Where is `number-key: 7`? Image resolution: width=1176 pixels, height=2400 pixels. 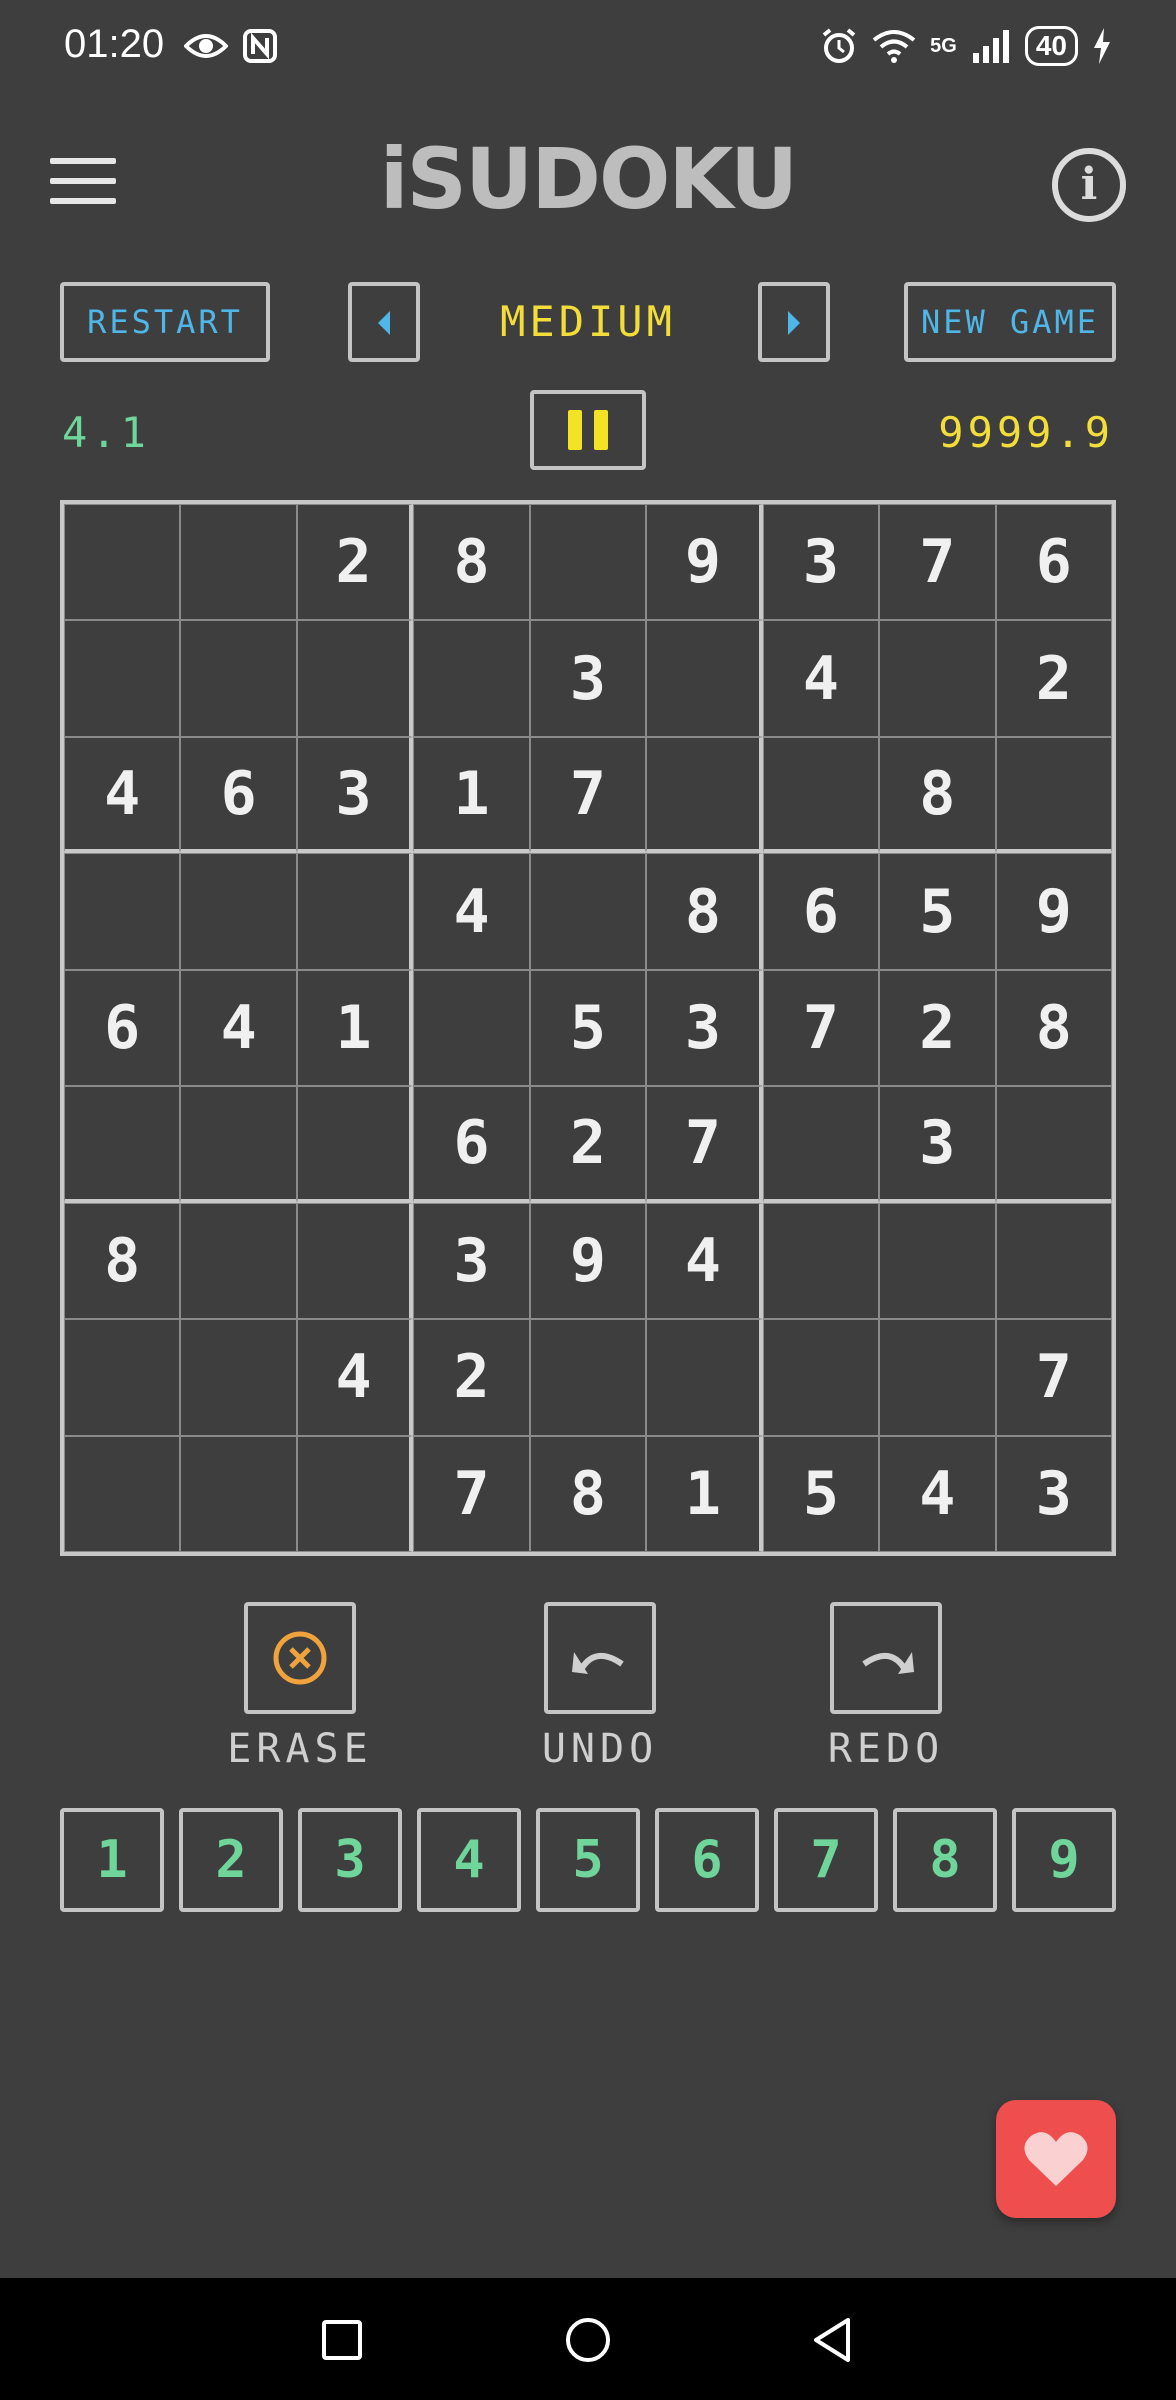
number-key: 7 is located at coordinates (826, 1860).